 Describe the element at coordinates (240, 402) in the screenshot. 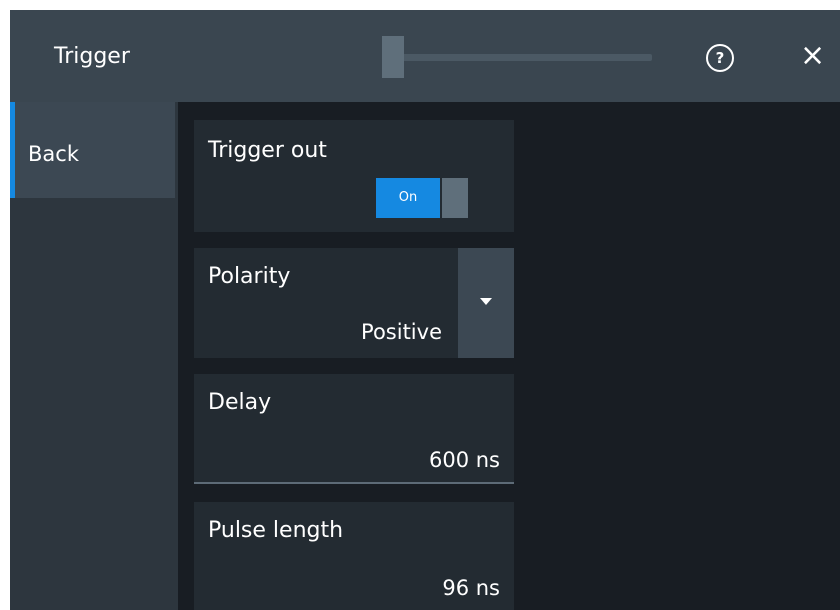

I see `delay-label: Delay` at that location.